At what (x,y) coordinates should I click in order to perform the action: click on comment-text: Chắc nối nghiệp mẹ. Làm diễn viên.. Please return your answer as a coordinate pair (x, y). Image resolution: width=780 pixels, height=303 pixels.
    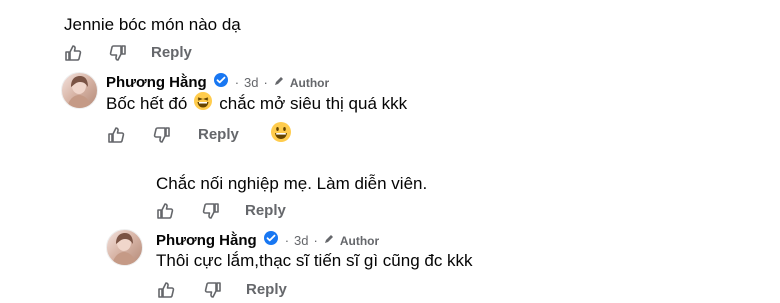
    Looking at the image, I should click on (292, 183).